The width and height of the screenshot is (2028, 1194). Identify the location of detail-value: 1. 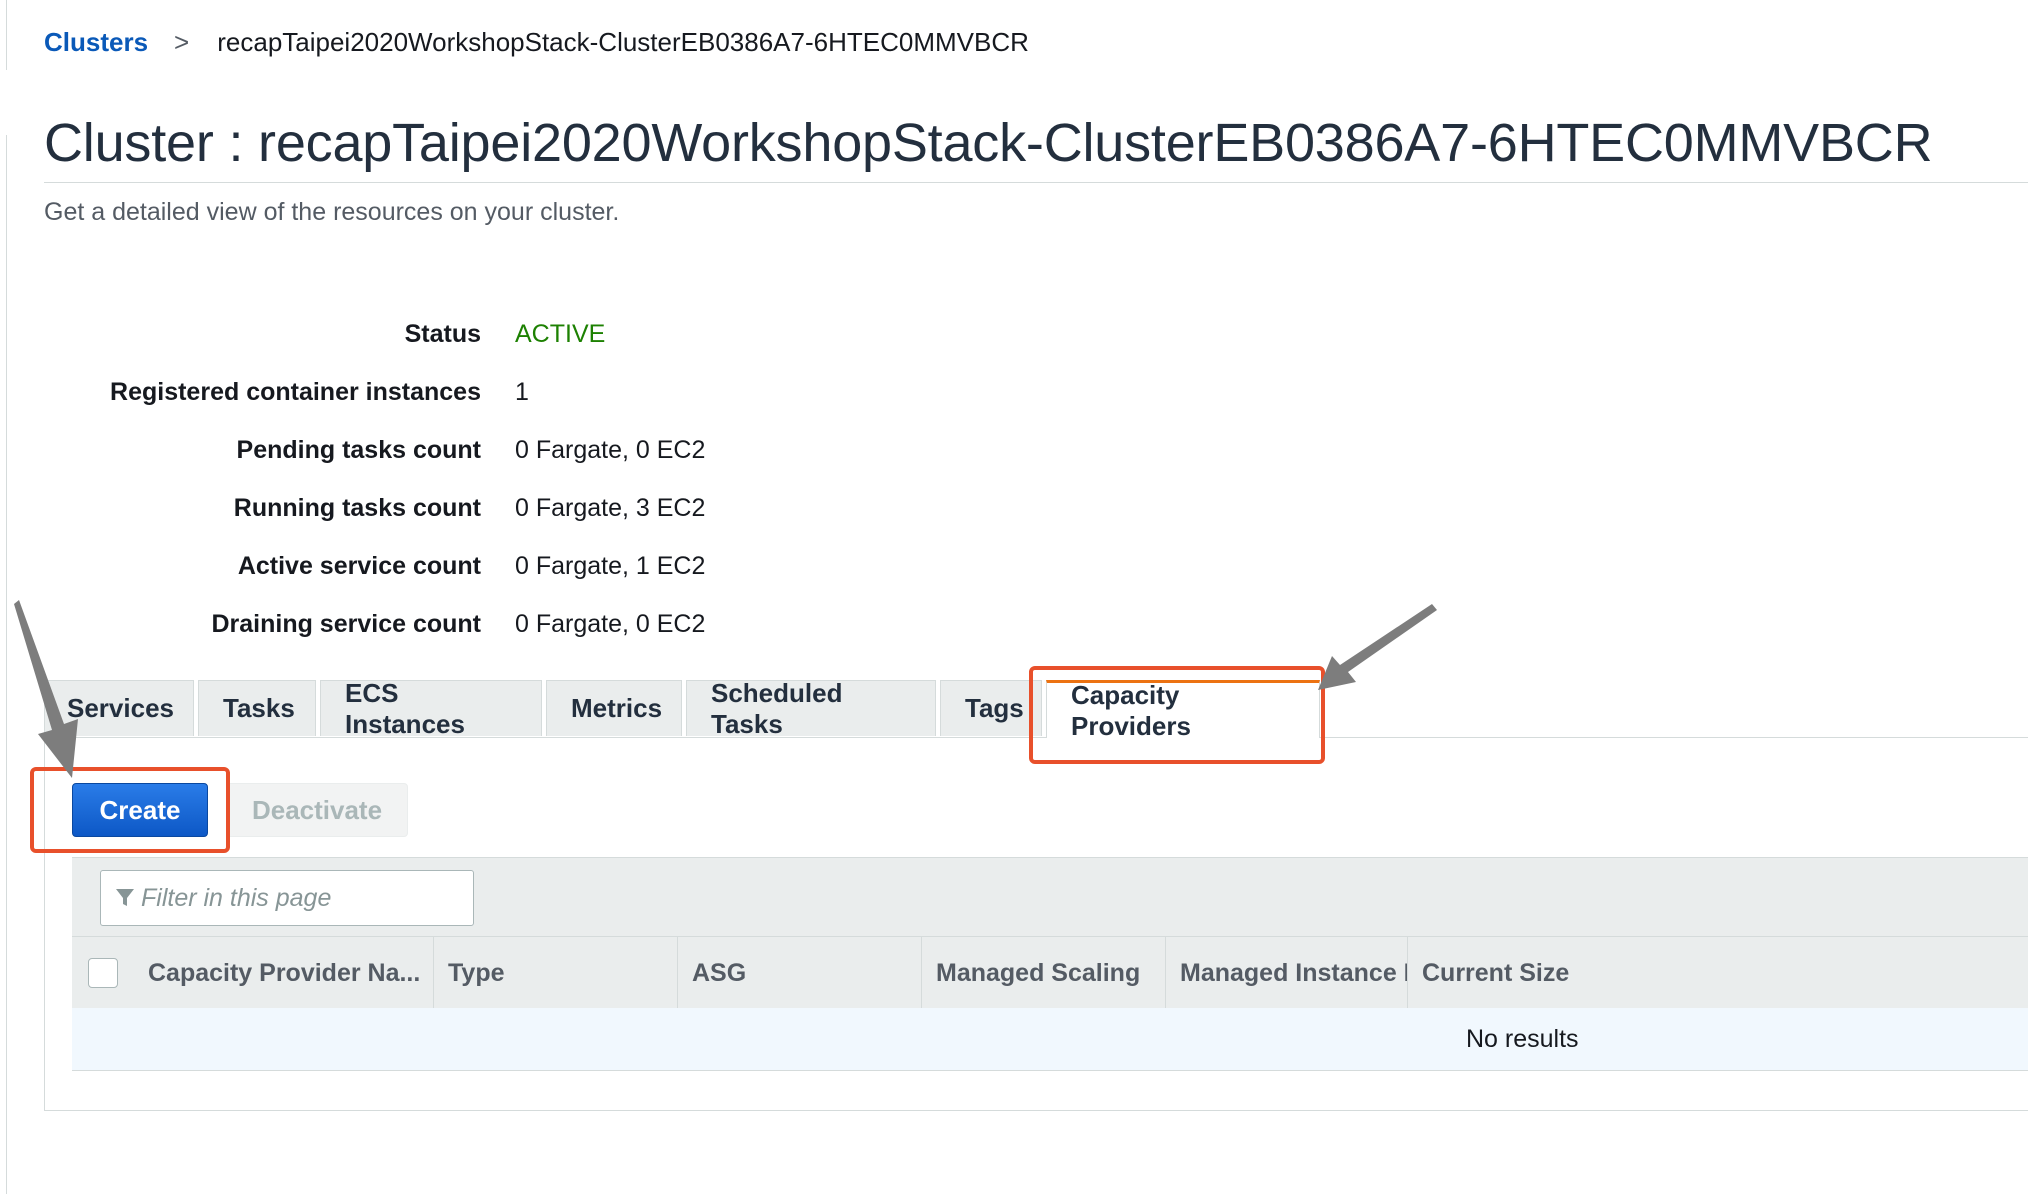
(522, 391).